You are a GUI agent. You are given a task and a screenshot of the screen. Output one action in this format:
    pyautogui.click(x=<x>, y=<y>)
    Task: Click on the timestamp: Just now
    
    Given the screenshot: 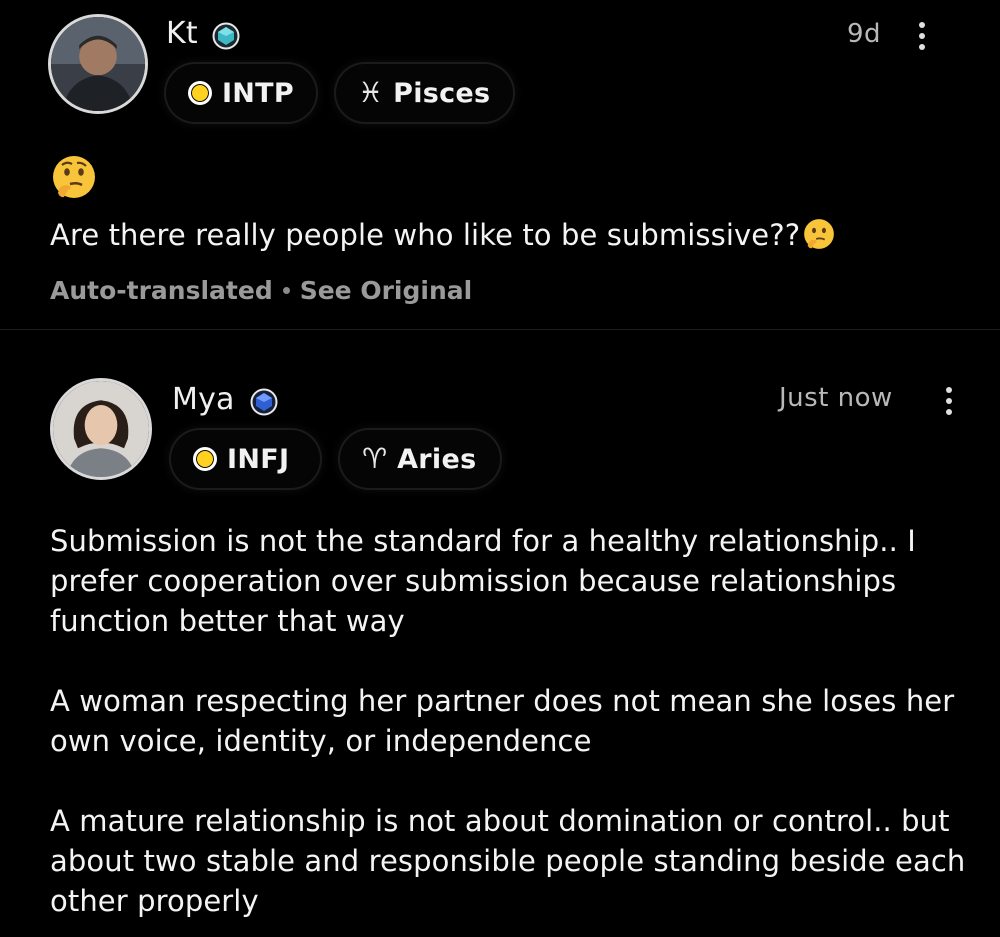 What is the action you would take?
    pyautogui.click(x=836, y=398)
    